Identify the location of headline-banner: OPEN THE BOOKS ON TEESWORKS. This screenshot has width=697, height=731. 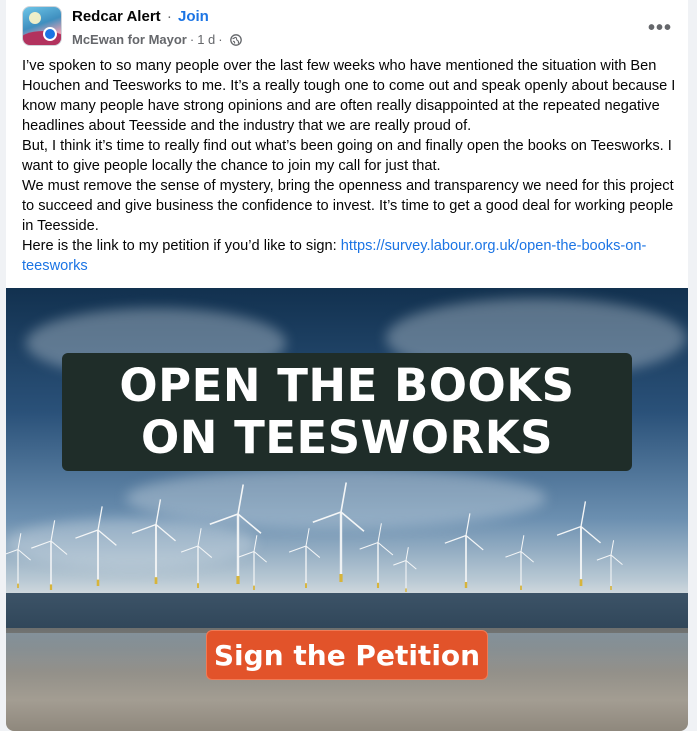
(347, 412).